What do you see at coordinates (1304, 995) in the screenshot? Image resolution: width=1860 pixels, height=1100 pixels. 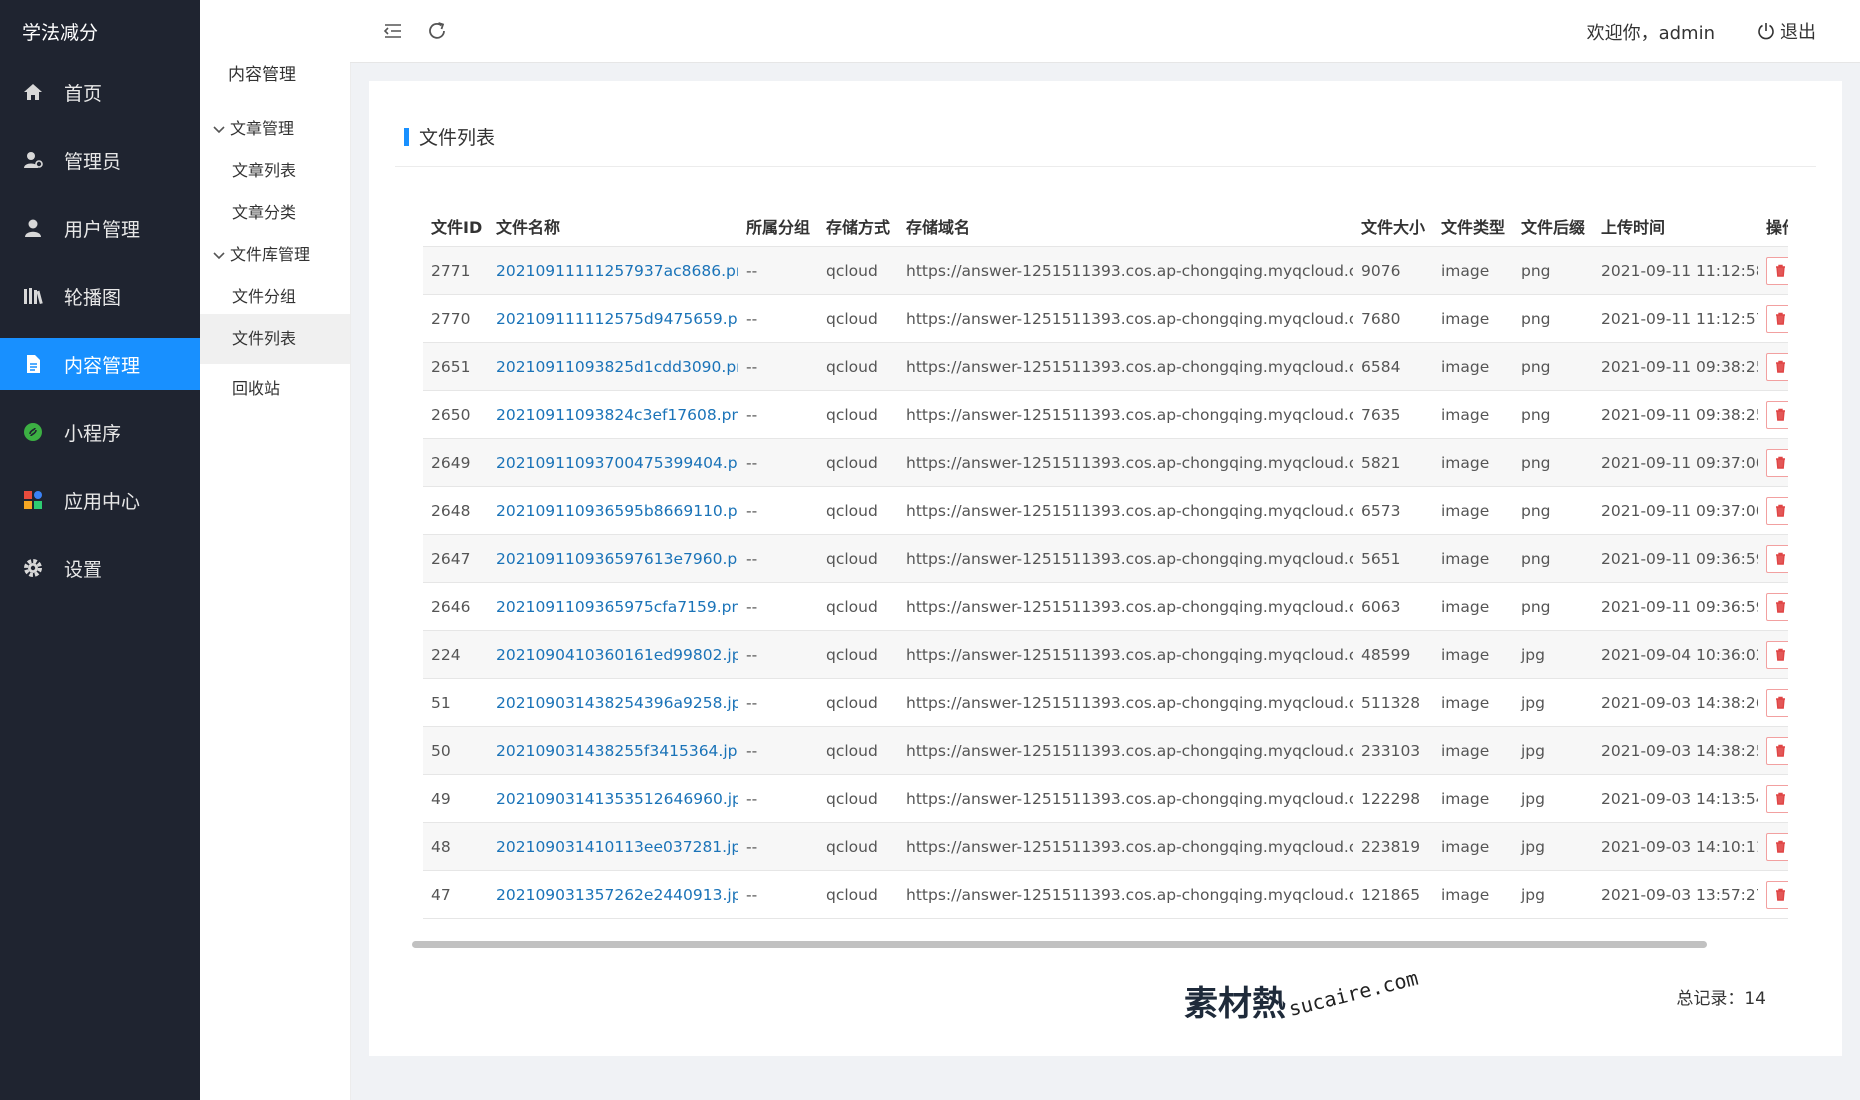 I see `watermark: 素材熱 sucaire.com` at bounding box center [1304, 995].